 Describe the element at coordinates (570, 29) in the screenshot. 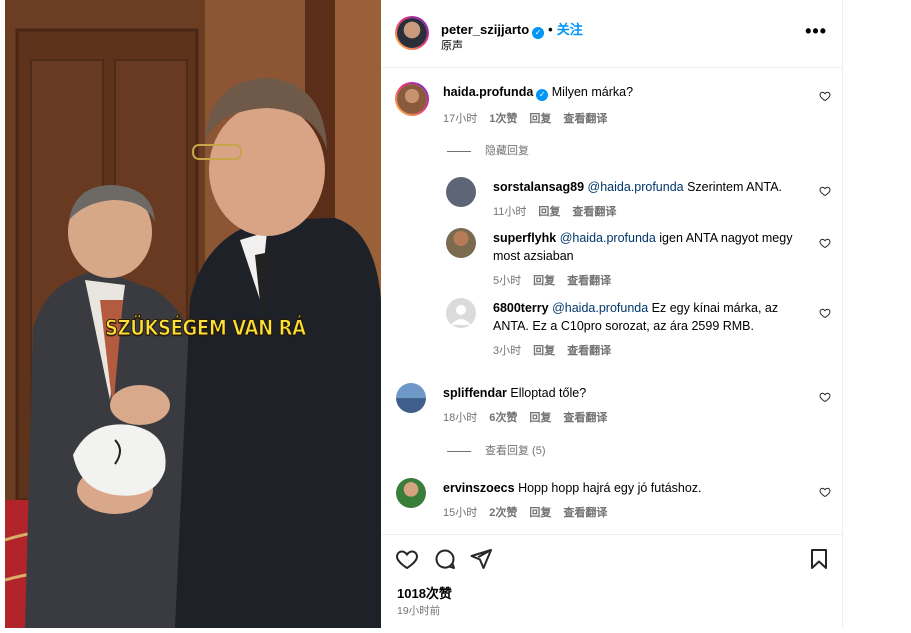

I see `follow-button: 关注` at that location.